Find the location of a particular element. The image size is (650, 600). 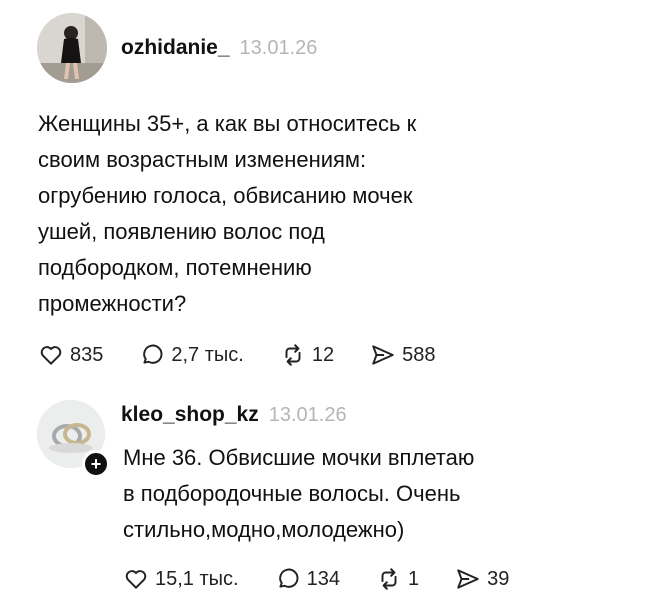

like-count: 15,1 тыс. is located at coordinates (197, 578).